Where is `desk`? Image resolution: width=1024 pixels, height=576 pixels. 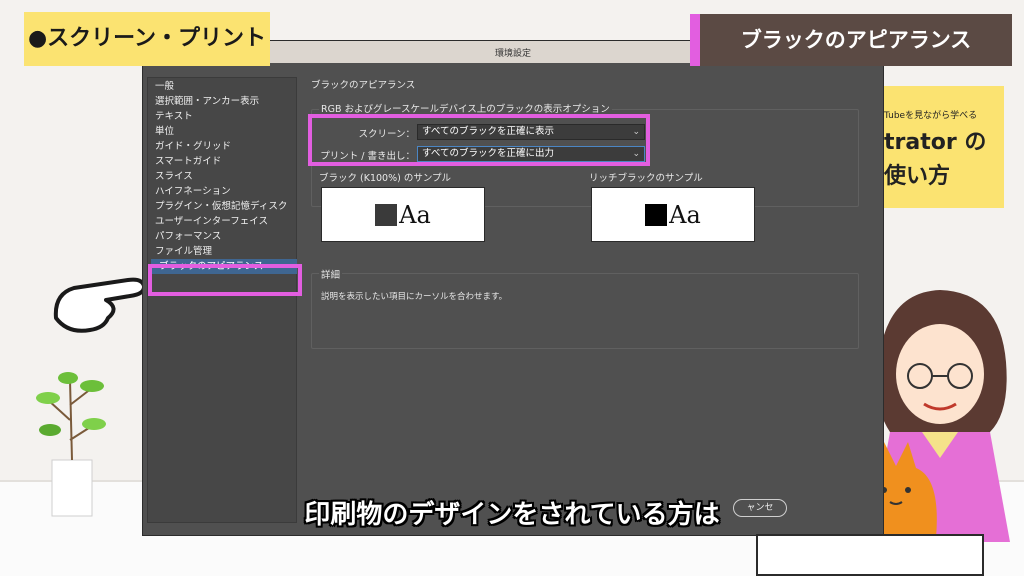 desk is located at coordinates (870, 555).